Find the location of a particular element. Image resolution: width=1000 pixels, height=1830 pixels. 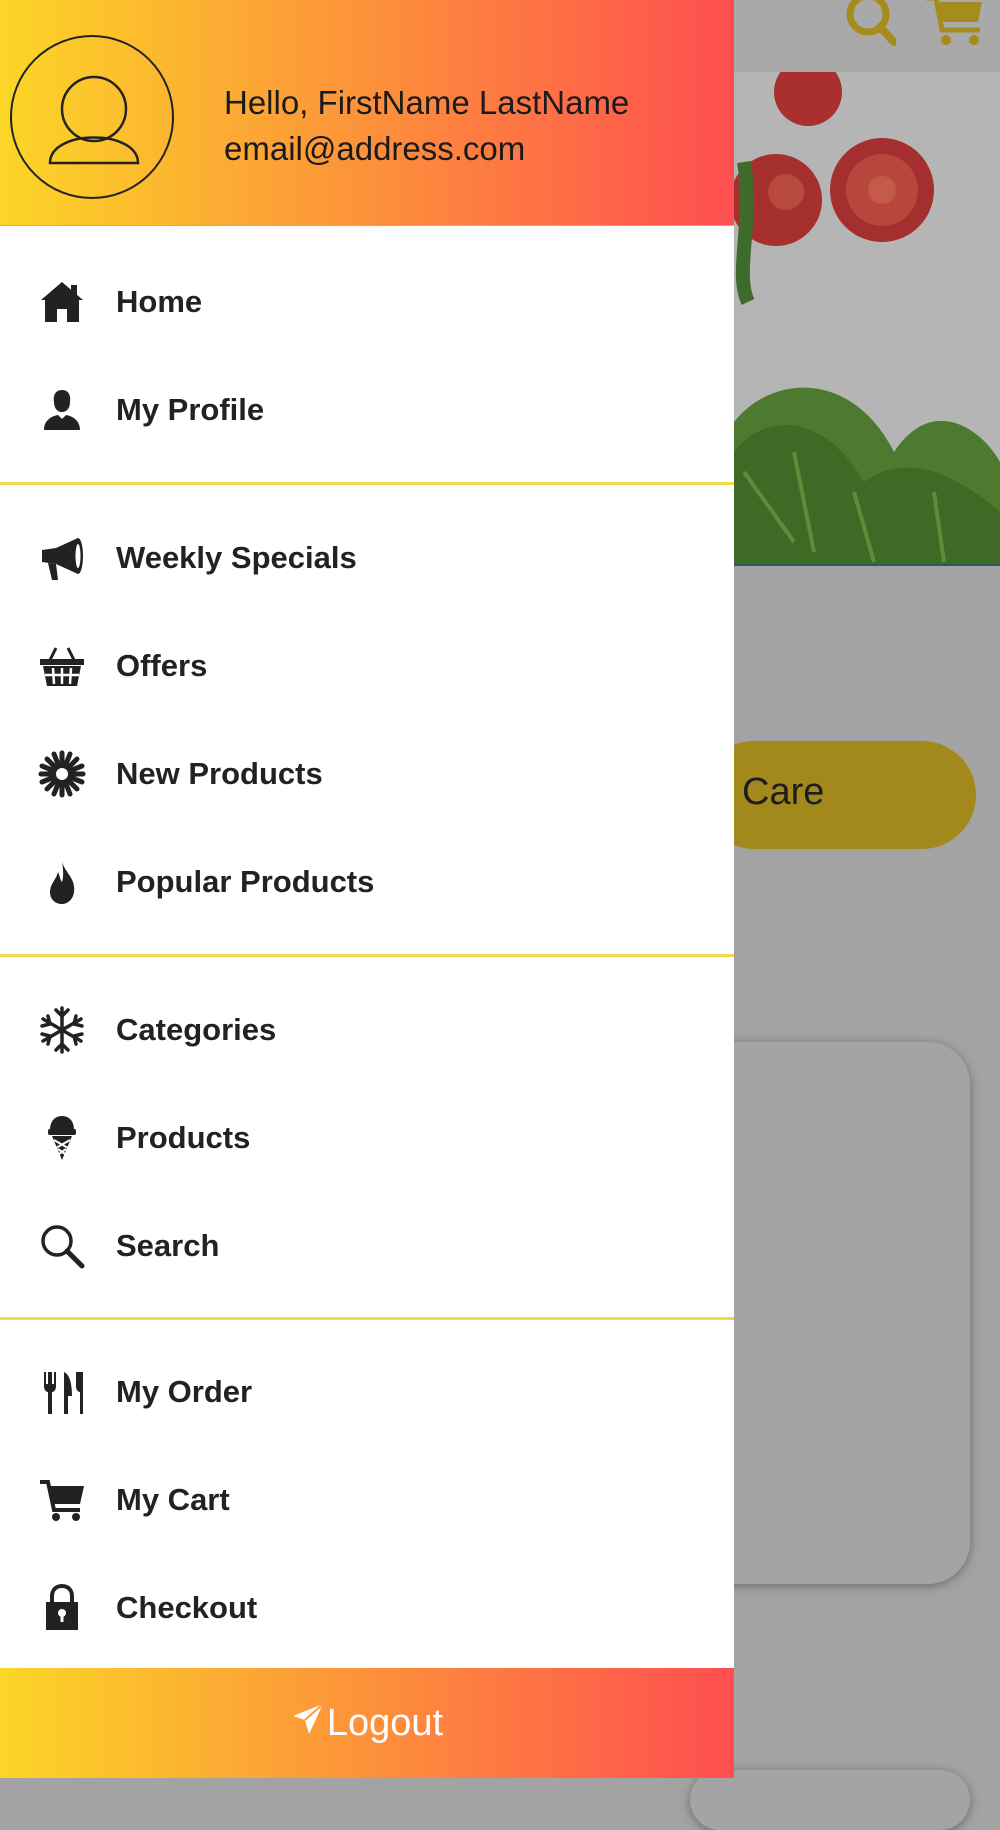

avatar is located at coordinates (92, 117).